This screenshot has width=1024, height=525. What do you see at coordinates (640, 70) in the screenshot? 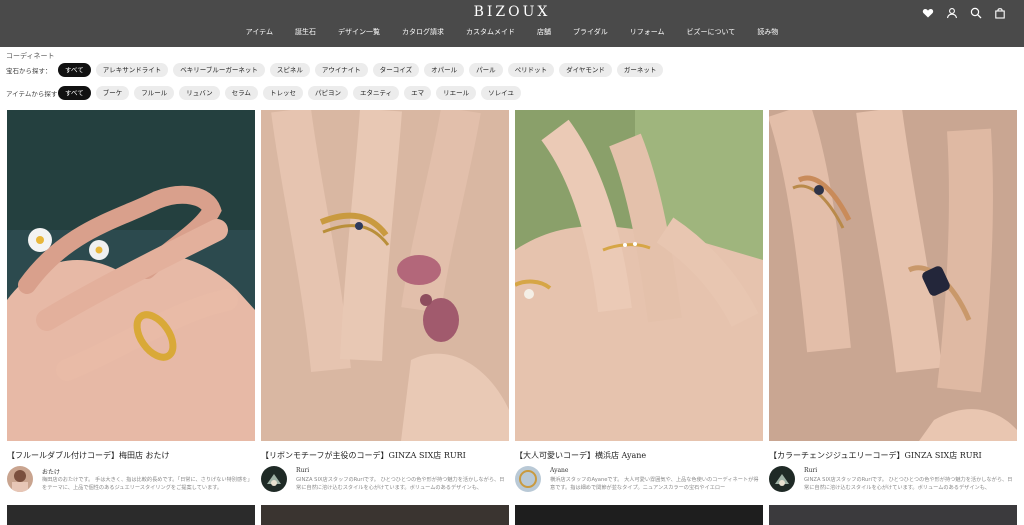
I see `stone-pill-garnet: ガーネット` at bounding box center [640, 70].